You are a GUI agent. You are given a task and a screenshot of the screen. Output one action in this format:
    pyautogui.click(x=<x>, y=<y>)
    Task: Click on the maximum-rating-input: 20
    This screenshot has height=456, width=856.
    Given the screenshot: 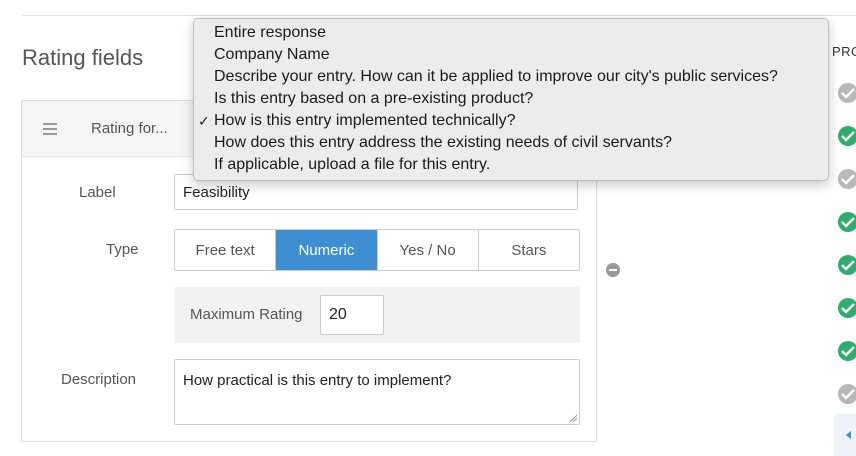 What is the action you would take?
    pyautogui.click(x=352, y=315)
    